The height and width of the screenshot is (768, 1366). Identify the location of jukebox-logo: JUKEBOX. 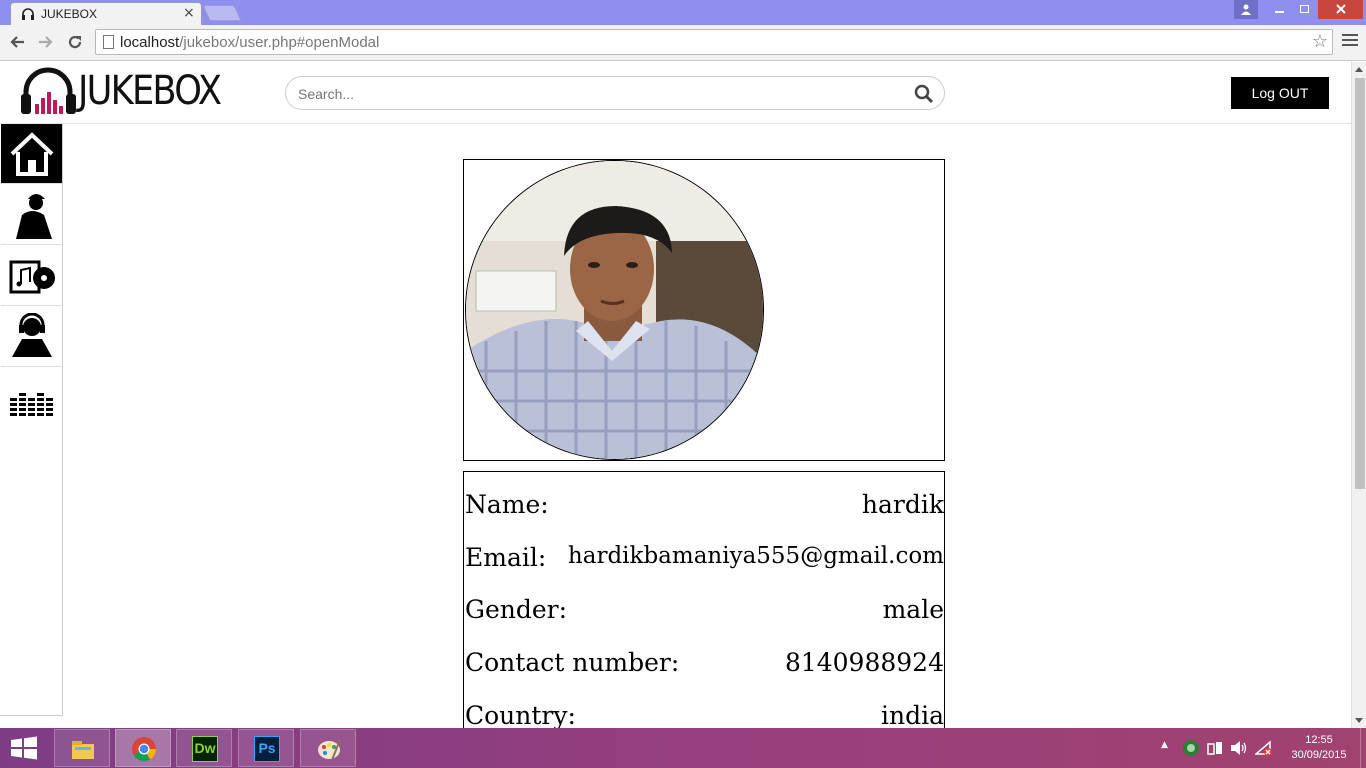
(123, 92).